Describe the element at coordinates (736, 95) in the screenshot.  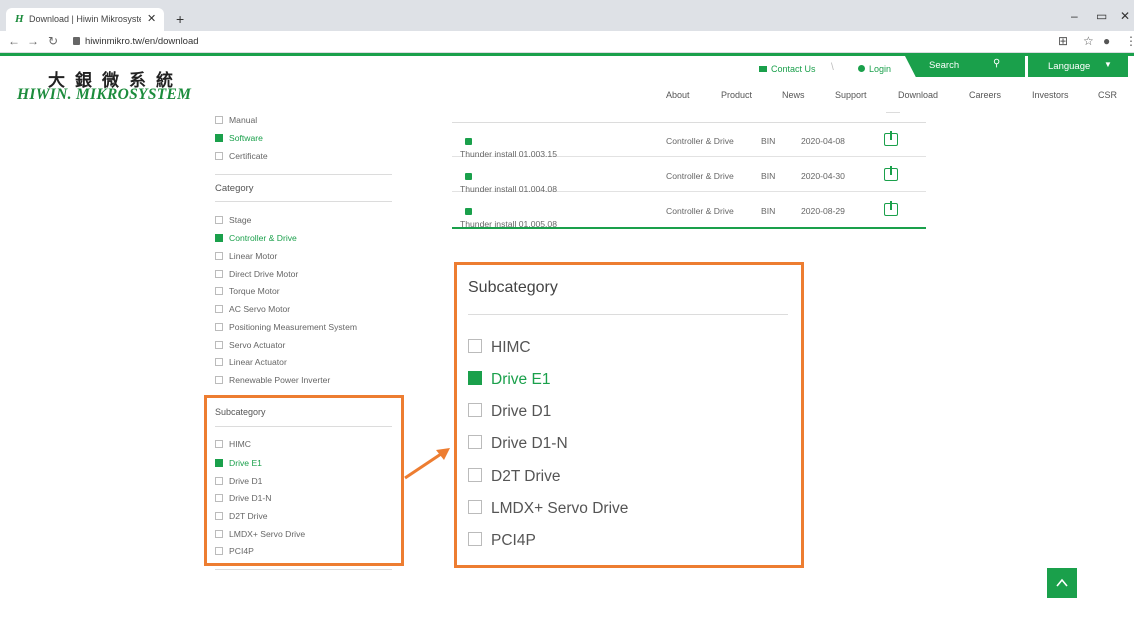
I see `nav-product: Product` at that location.